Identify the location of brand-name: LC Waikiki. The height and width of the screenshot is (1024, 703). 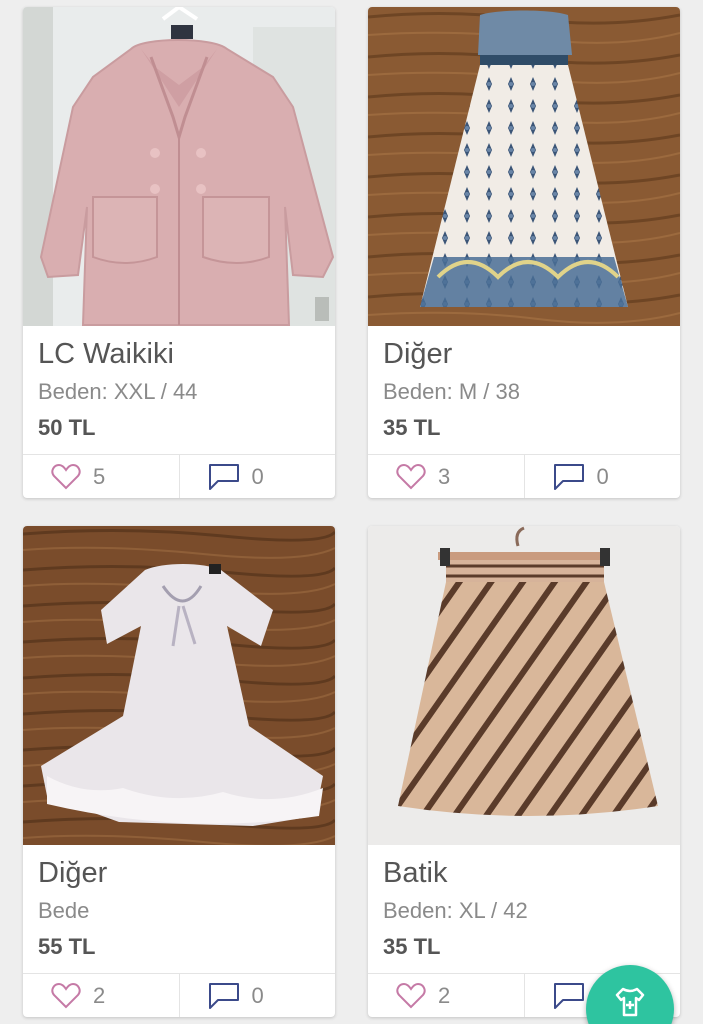
(106, 354).